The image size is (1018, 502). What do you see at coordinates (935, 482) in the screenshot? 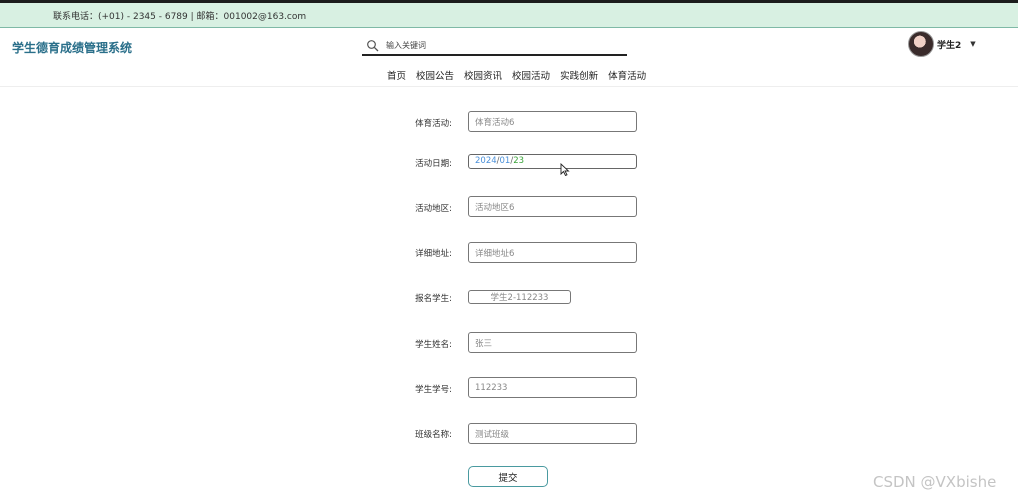
I see `watermark: CSDN @VXbishe` at bounding box center [935, 482].